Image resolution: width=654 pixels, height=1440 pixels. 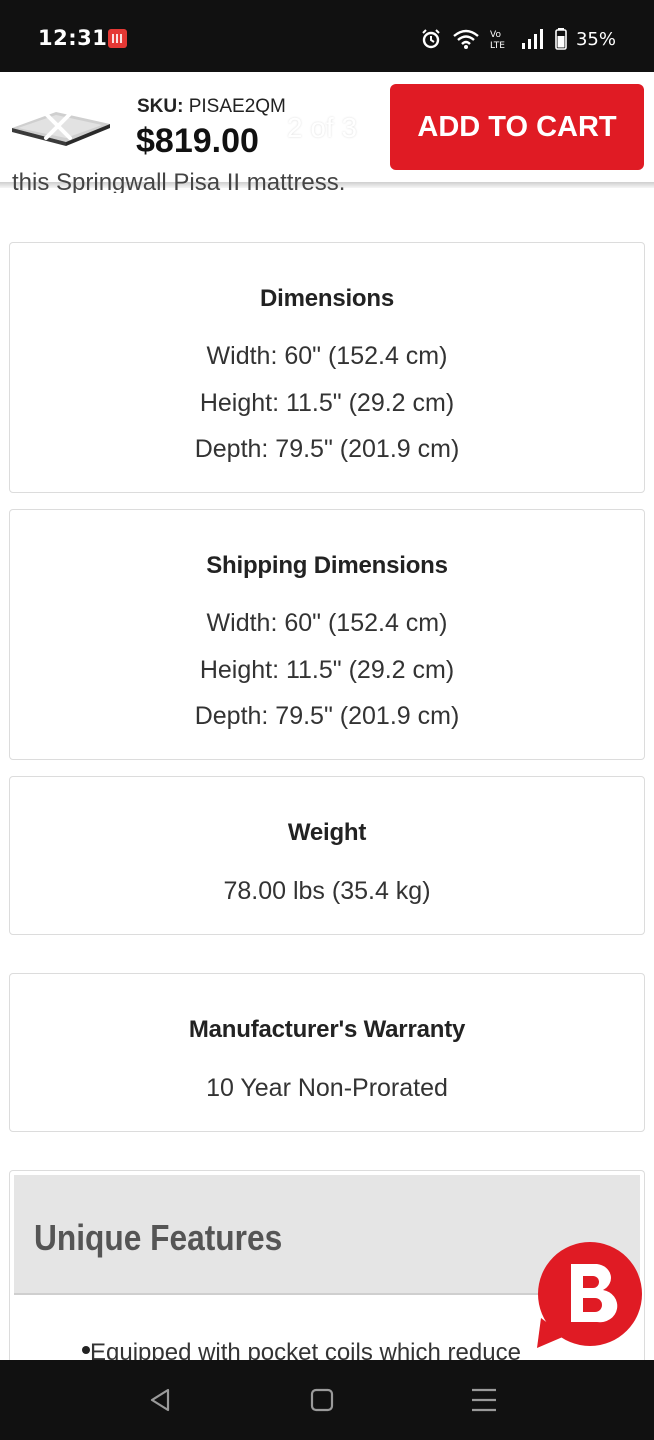 I want to click on description-text: this Springwall Pisa II mattress., so click(x=179, y=182).